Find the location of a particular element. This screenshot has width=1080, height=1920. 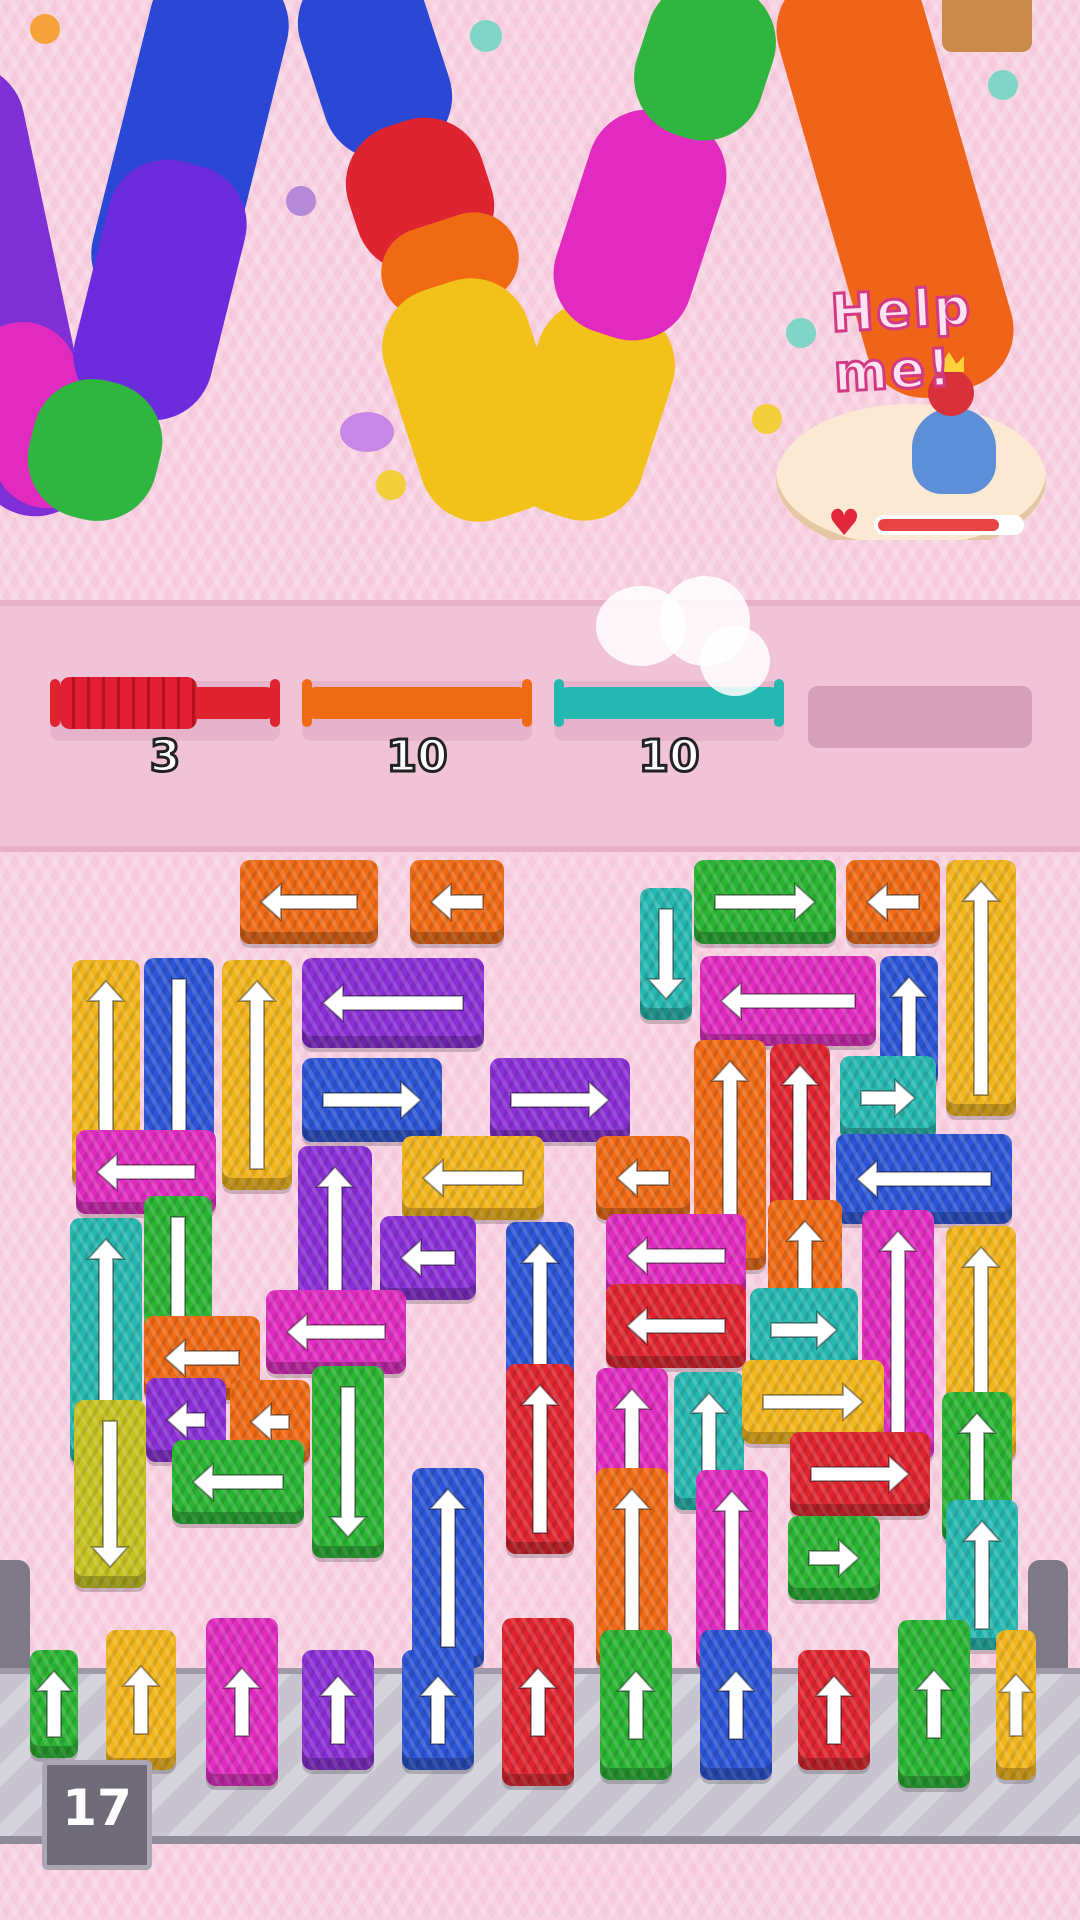

tray-block-pink is located at coordinates (242, 1702).